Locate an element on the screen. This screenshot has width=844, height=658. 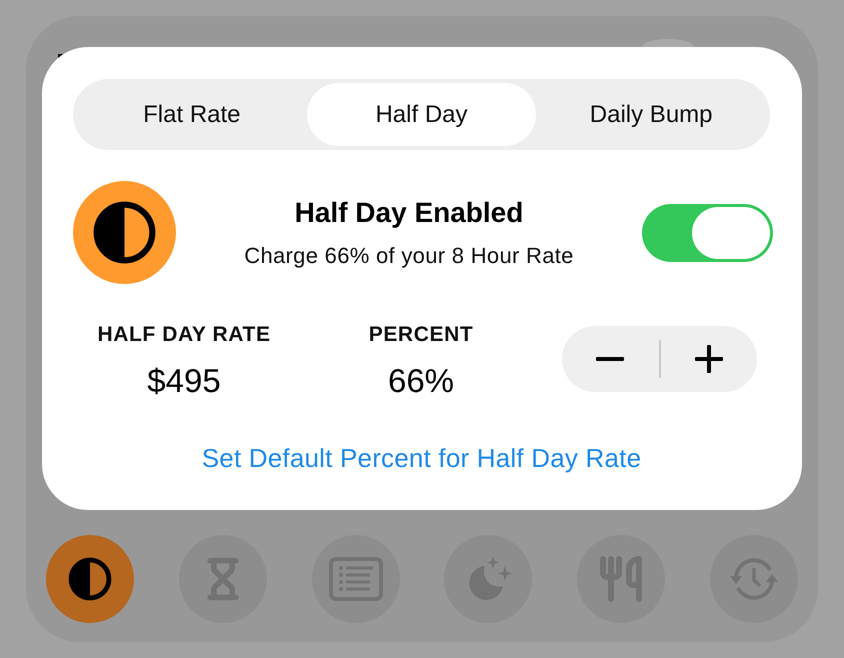
feature-subtitle: Charge 66% of your 8 Hour Rate is located at coordinates (409, 256).